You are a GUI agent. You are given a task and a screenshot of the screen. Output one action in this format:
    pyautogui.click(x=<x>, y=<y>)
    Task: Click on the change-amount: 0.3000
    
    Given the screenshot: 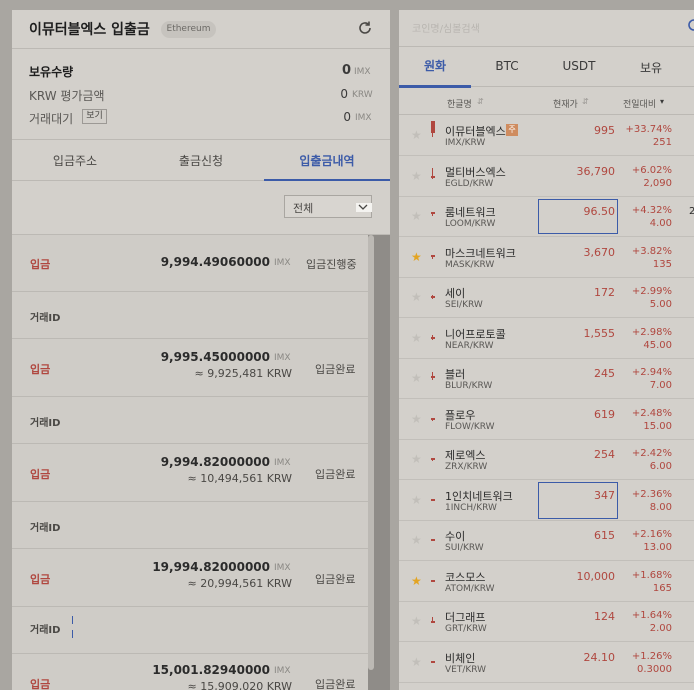 What is the action you would take?
    pyautogui.click(x=654, y=669)
    